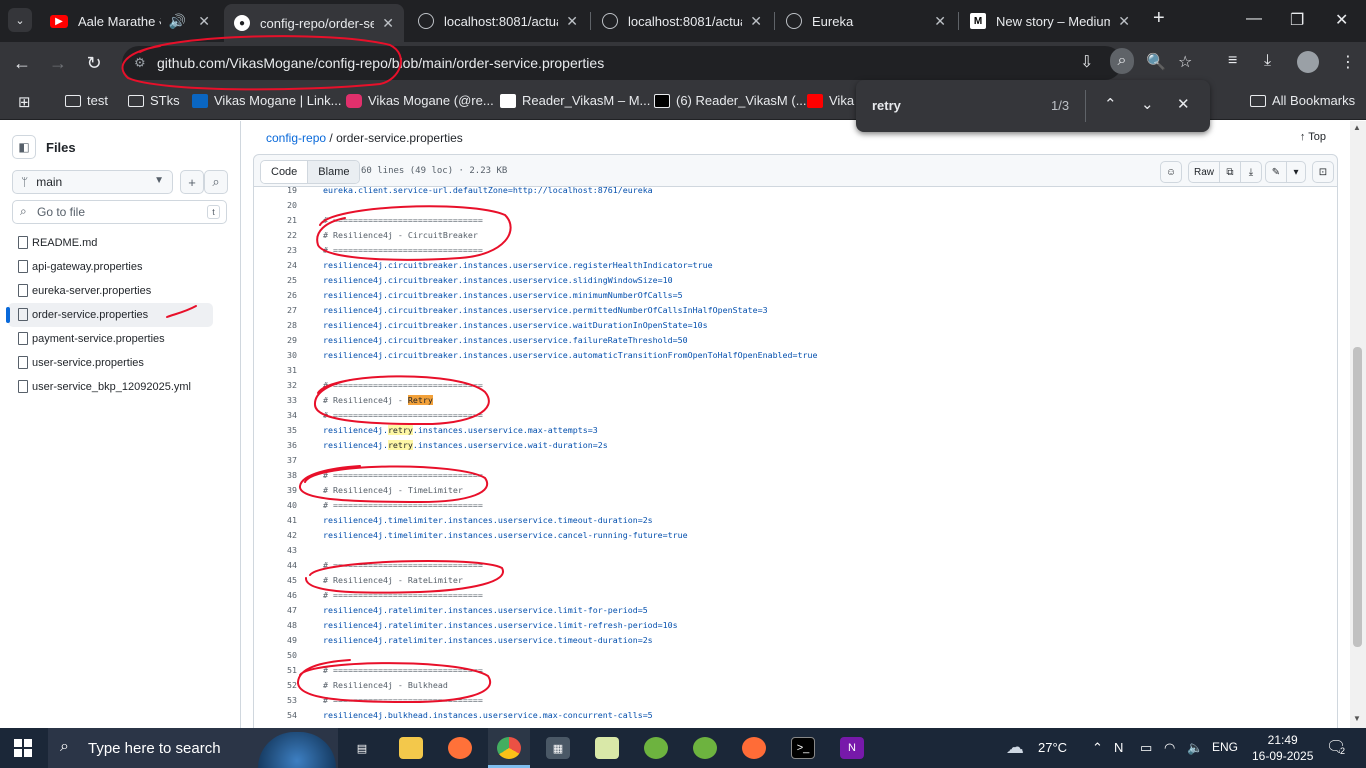 The image size is (1366, 768). I want to click on back-button: ←, so click(22, 63).